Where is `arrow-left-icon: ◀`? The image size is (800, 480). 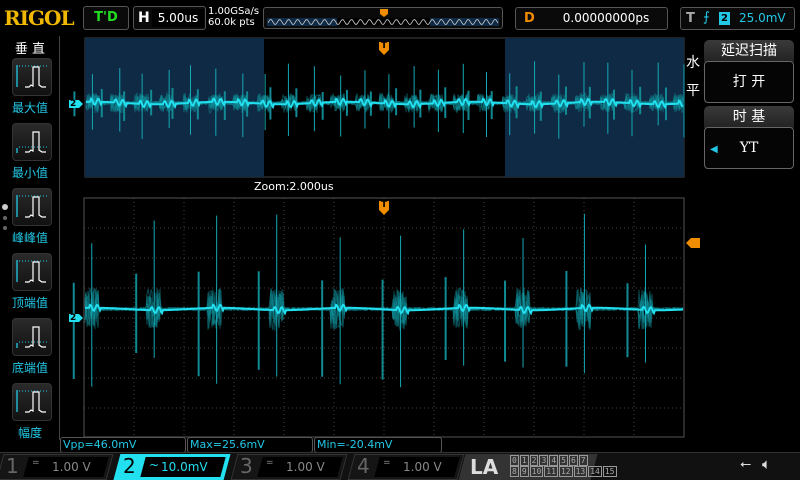
arrow-left-icon: ◀ is located at coordinates (714, 149).